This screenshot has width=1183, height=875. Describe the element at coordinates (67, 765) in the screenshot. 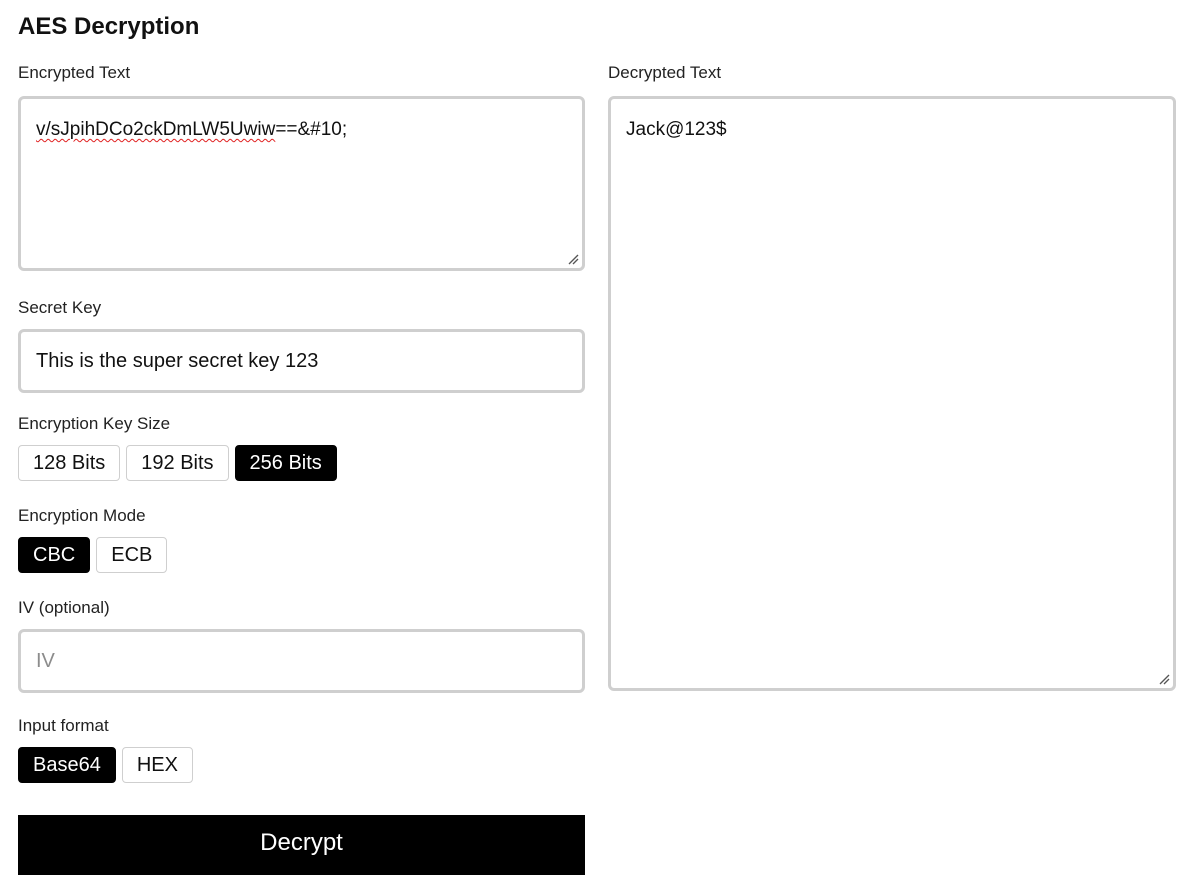

I see `format-base64-button: Base64` at that location.